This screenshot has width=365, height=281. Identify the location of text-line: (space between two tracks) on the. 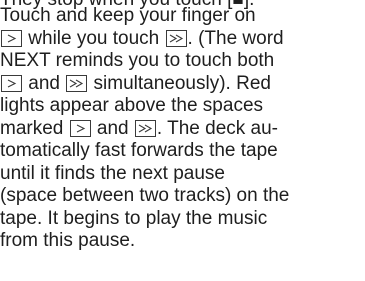
(181, 196).